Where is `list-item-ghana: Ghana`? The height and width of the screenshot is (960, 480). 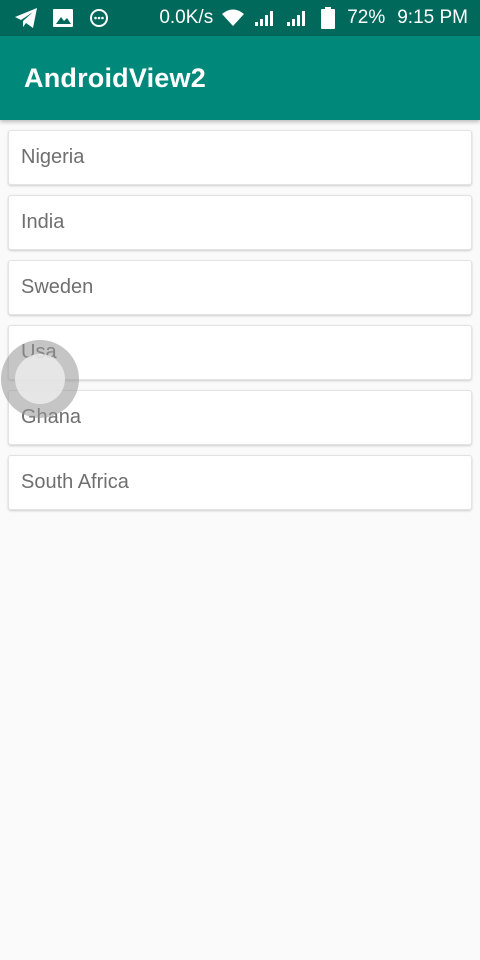
list-item-ghana: Ghana is located at coordinates (240, 417).